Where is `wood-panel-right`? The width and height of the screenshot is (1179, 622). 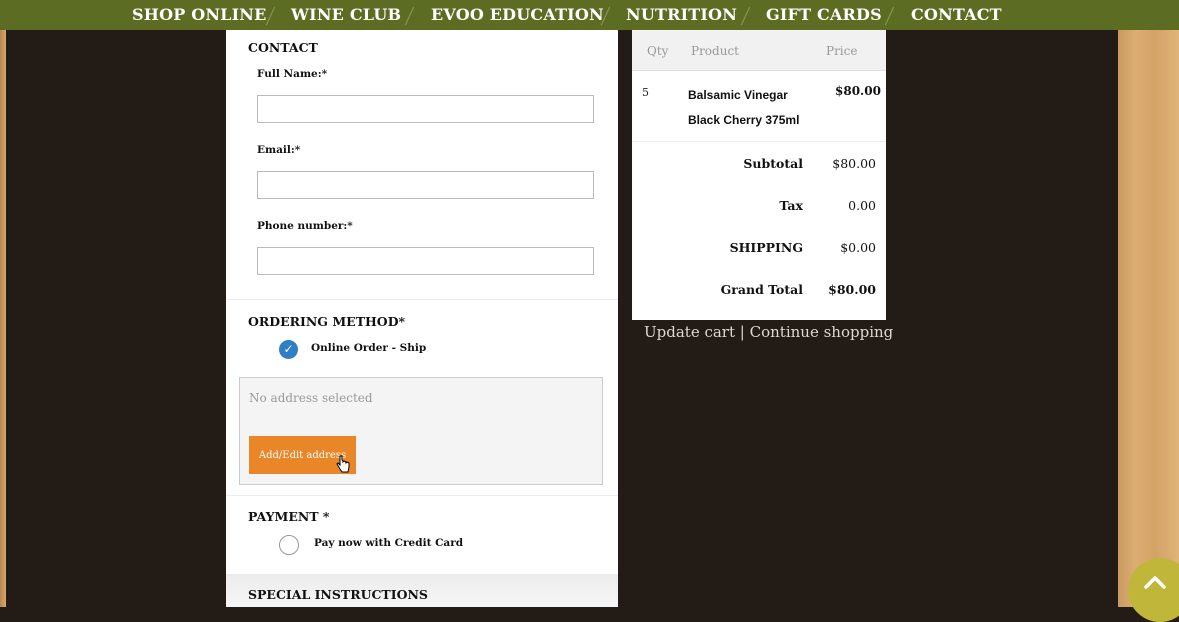 wood-panel-right is located at coordinates (1148, 303).